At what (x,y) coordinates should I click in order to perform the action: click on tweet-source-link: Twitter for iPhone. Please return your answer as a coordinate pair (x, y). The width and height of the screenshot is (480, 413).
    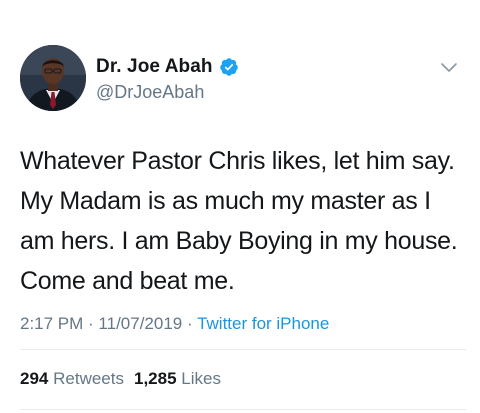
    Looking at the image, I should click on (263, 323).